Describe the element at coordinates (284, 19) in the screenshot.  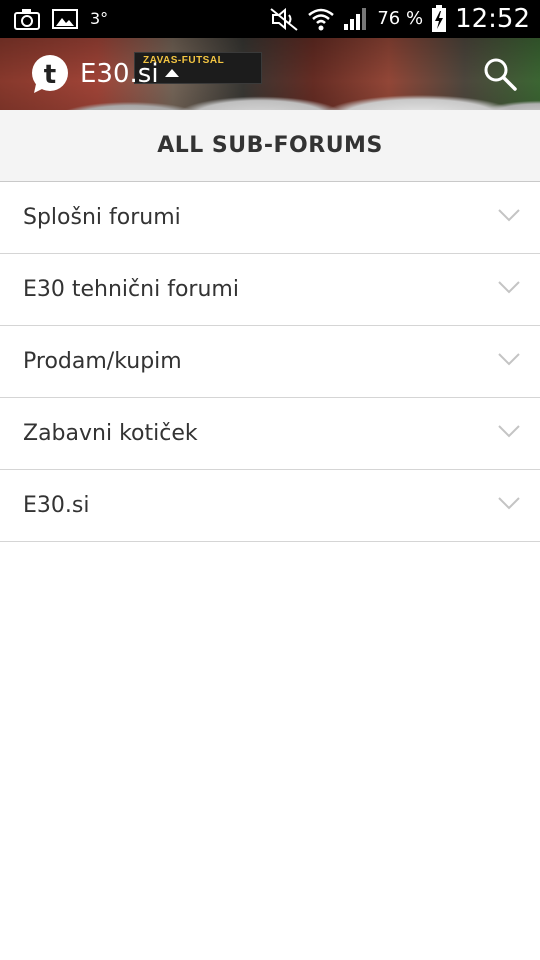
I see `mute-icon` at that location.